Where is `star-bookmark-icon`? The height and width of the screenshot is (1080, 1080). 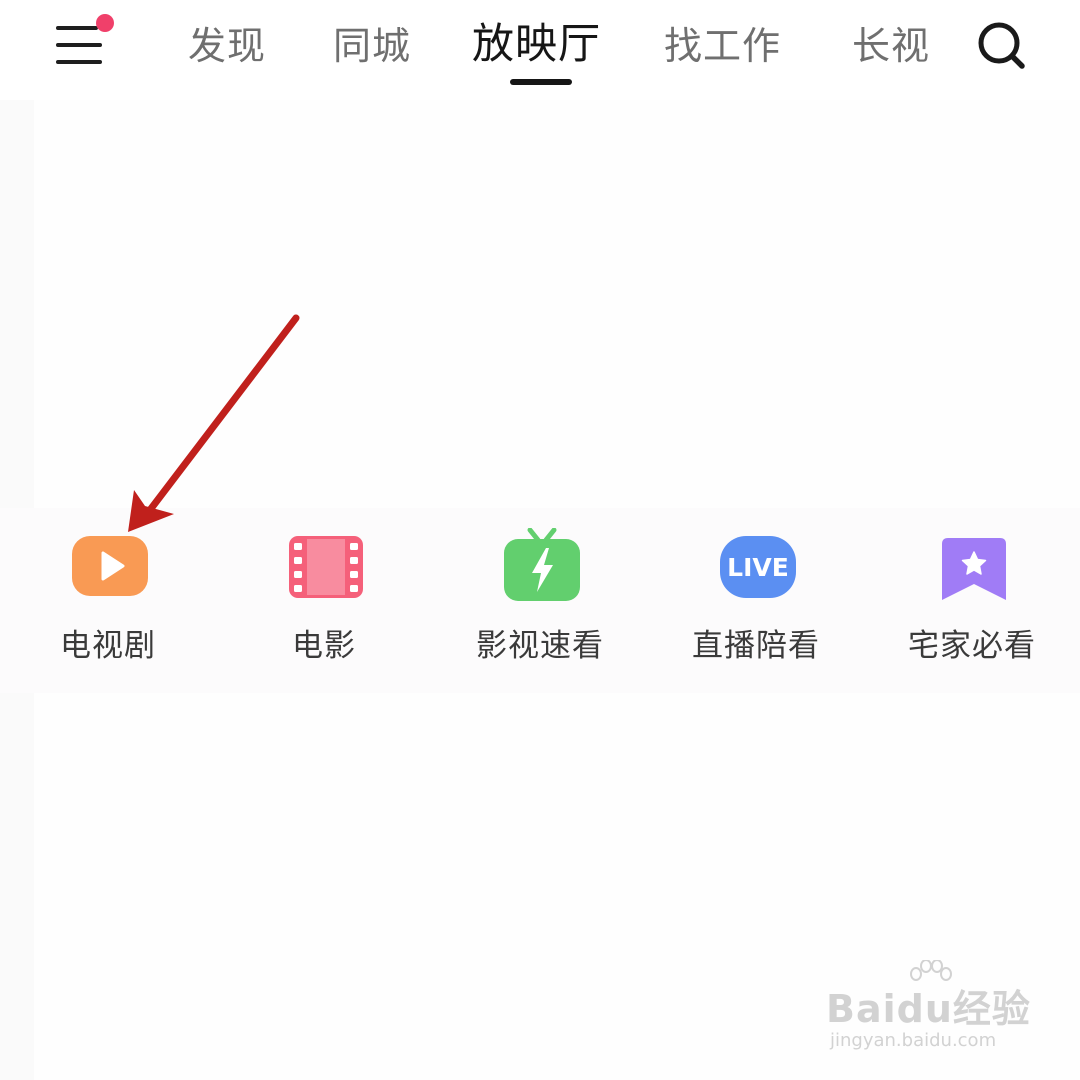 star-bookmark-icon is located at coordinates (974, 569).